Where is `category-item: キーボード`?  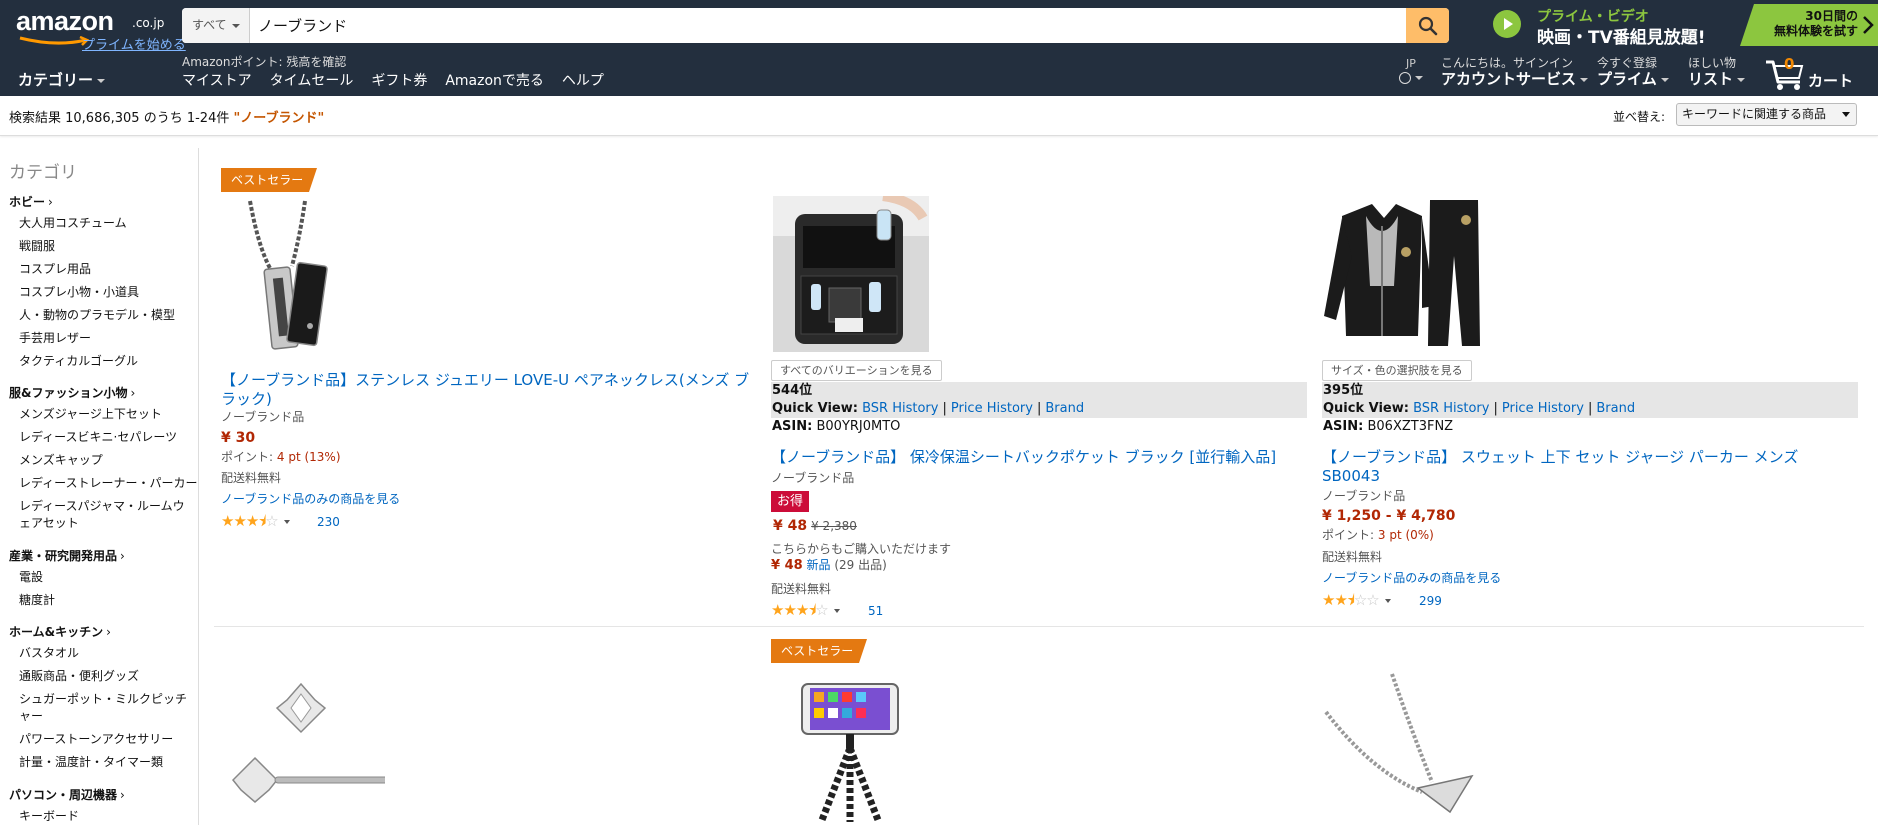 category-item: キーボード is located at coordinates (49, 816).